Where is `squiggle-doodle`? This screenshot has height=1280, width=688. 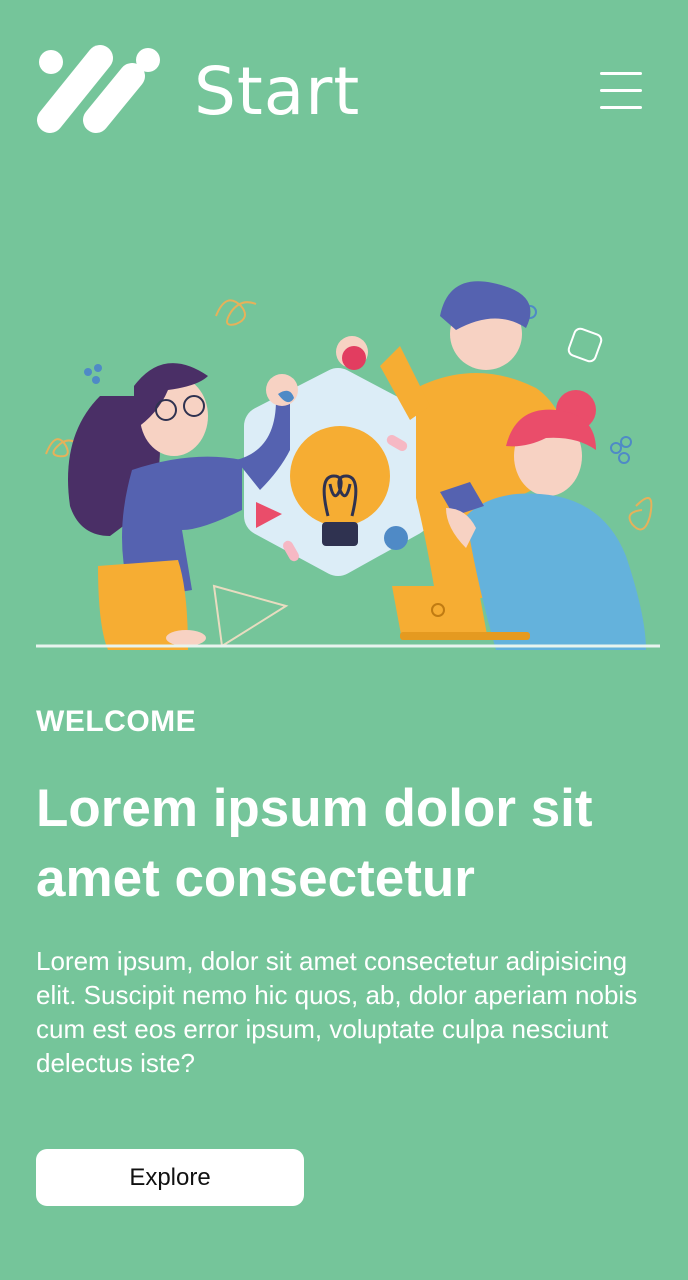 squiggle-doodle is located at coordinates (236, 312).